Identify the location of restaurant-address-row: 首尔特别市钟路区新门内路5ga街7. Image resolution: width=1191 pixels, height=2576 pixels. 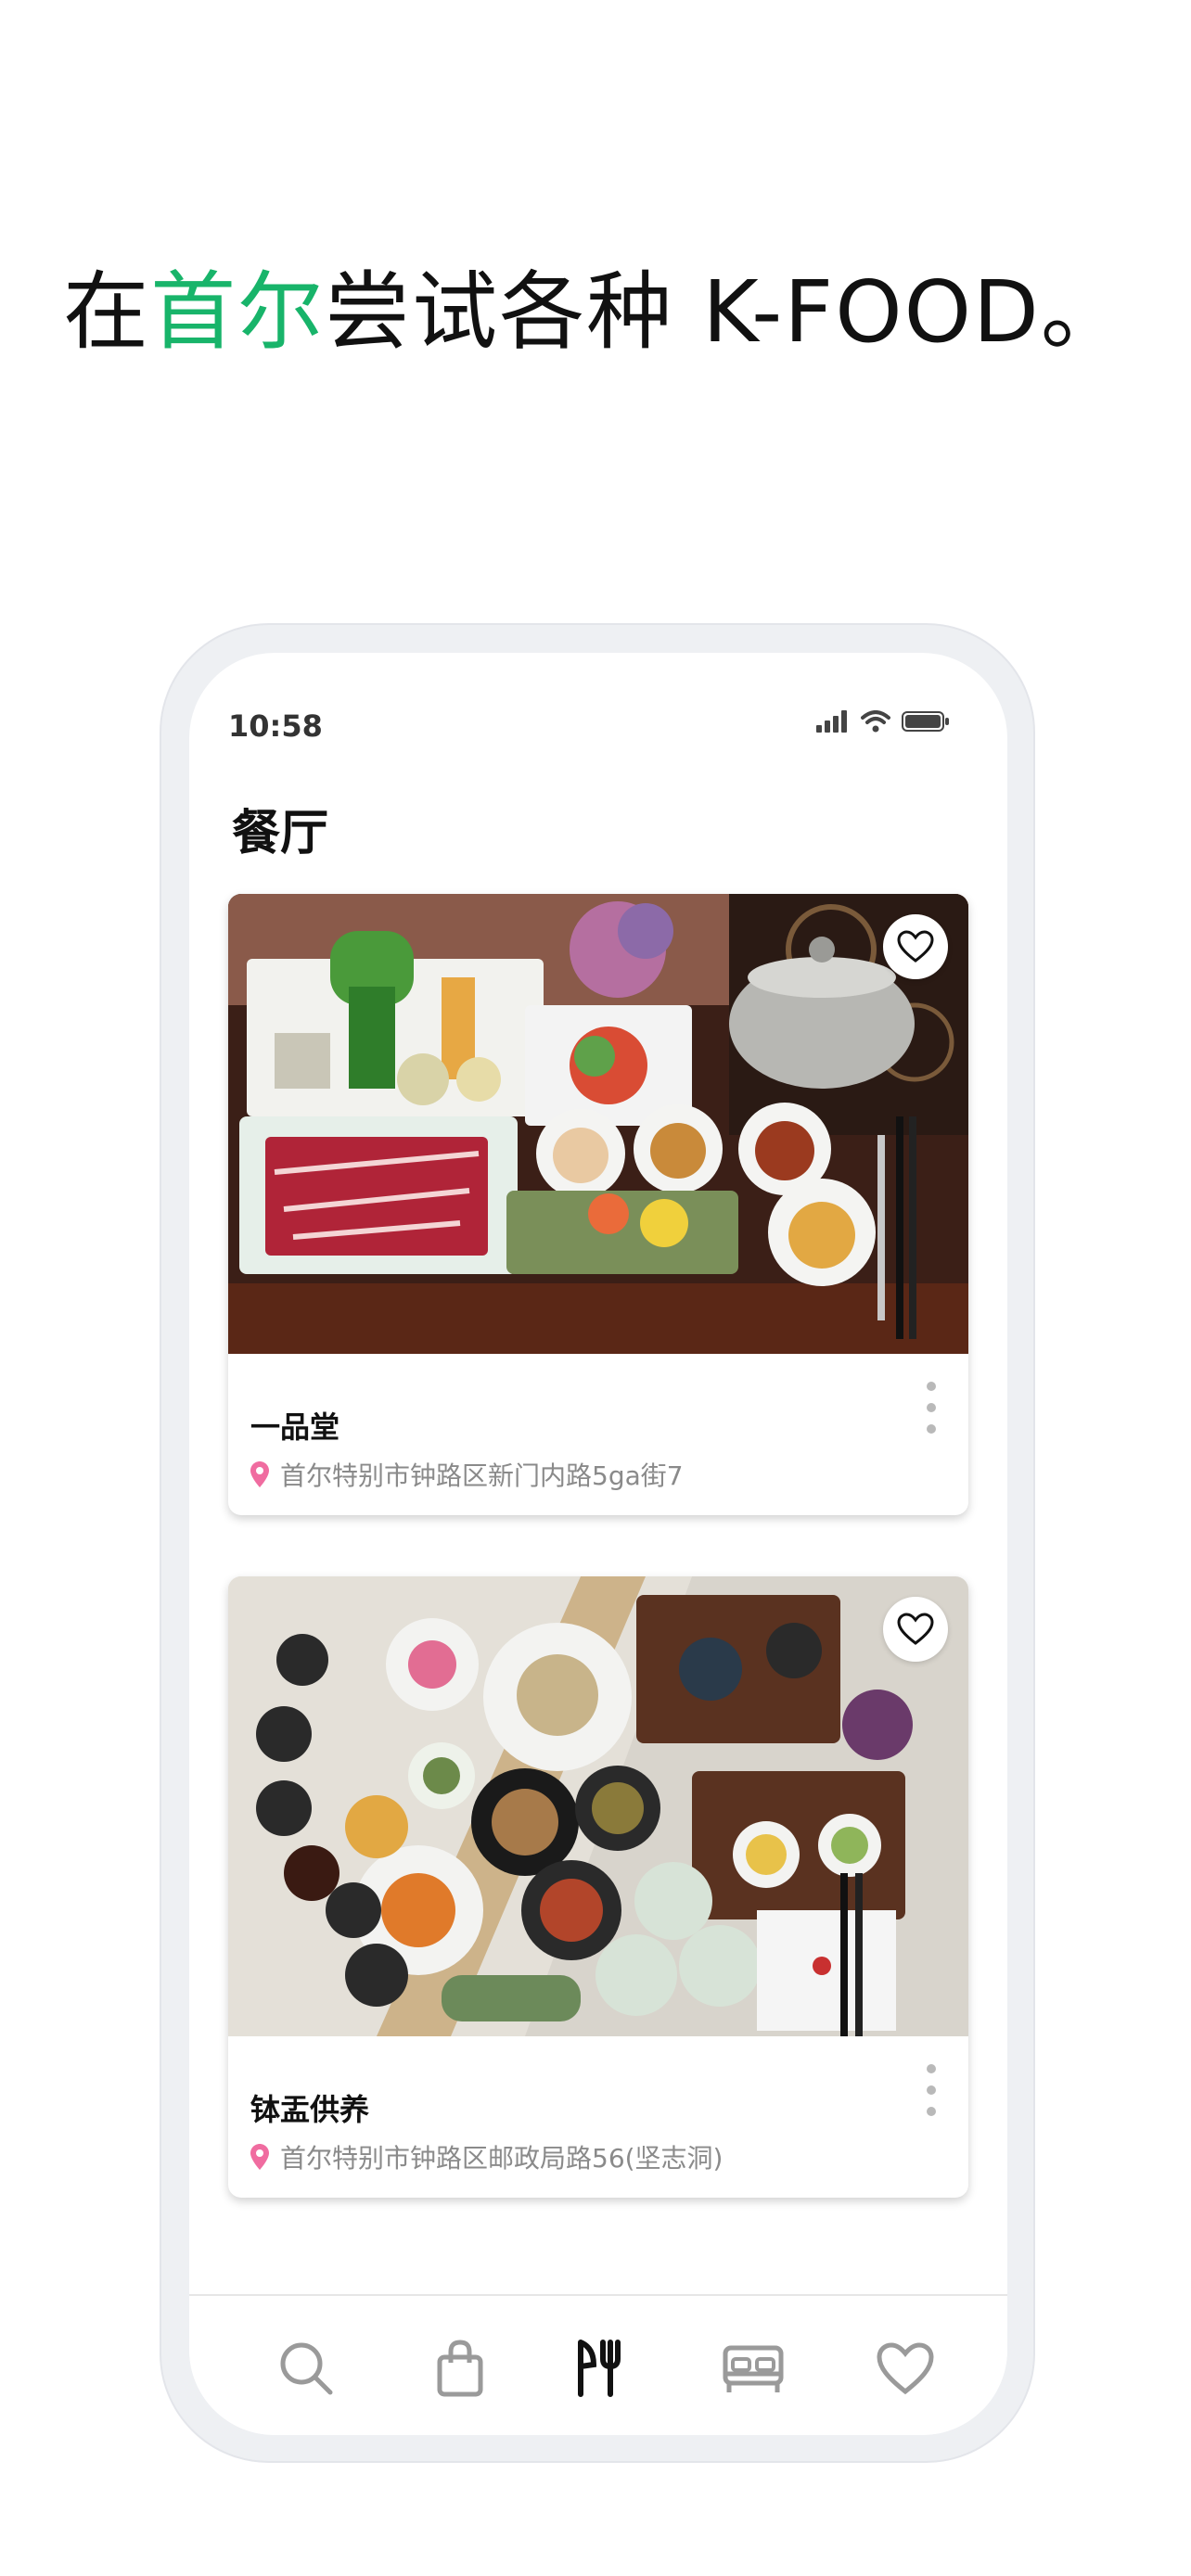
(467, 1474).